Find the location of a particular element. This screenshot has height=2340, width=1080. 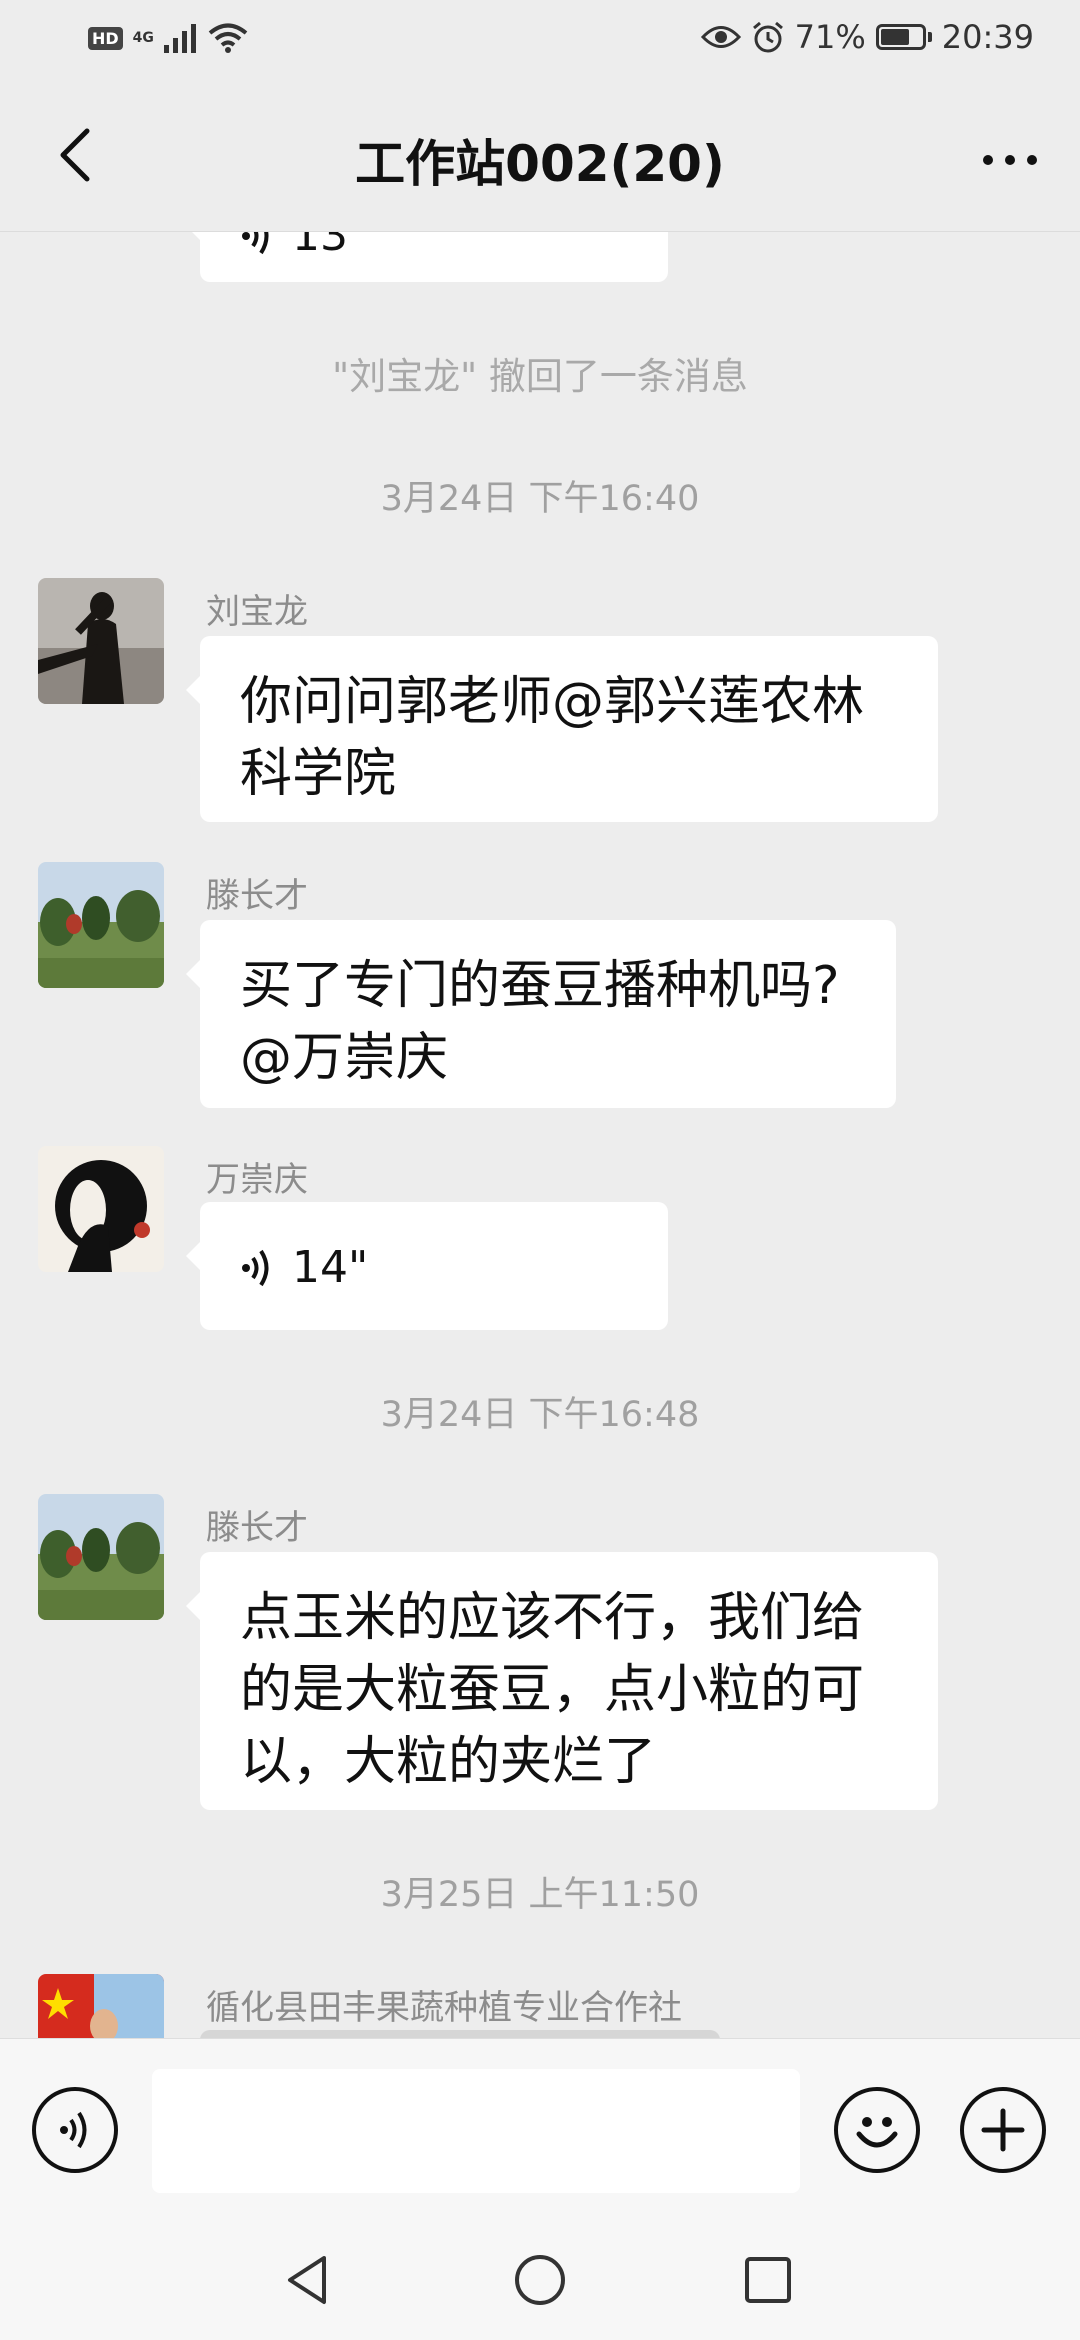

message-text: 的是大粒蚕豆，点小粒的可 is located at coordinates (552, 1690).